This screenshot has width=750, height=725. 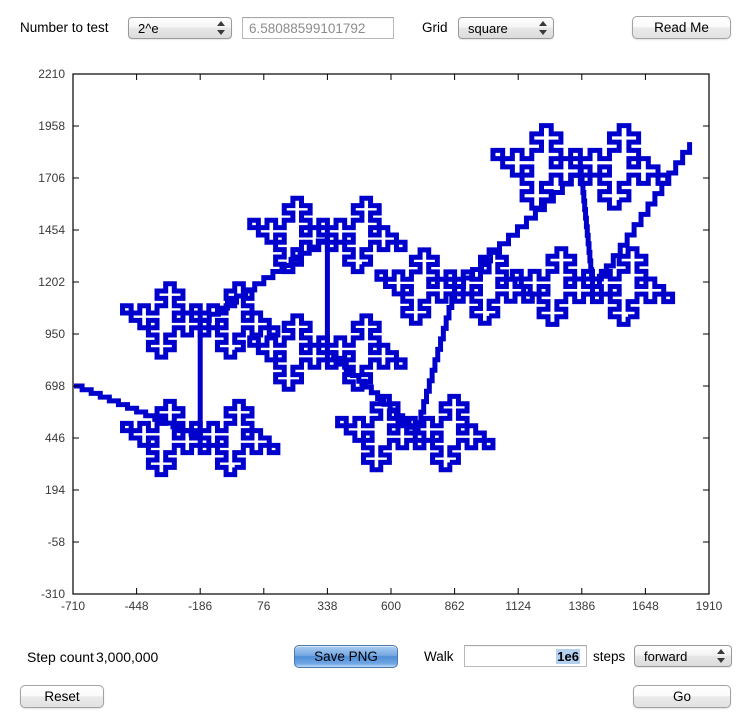 What do you see at coordinates (435, 27) in the screenshot?
I see `grid-label: Grid` at bounding box center [435, 27].